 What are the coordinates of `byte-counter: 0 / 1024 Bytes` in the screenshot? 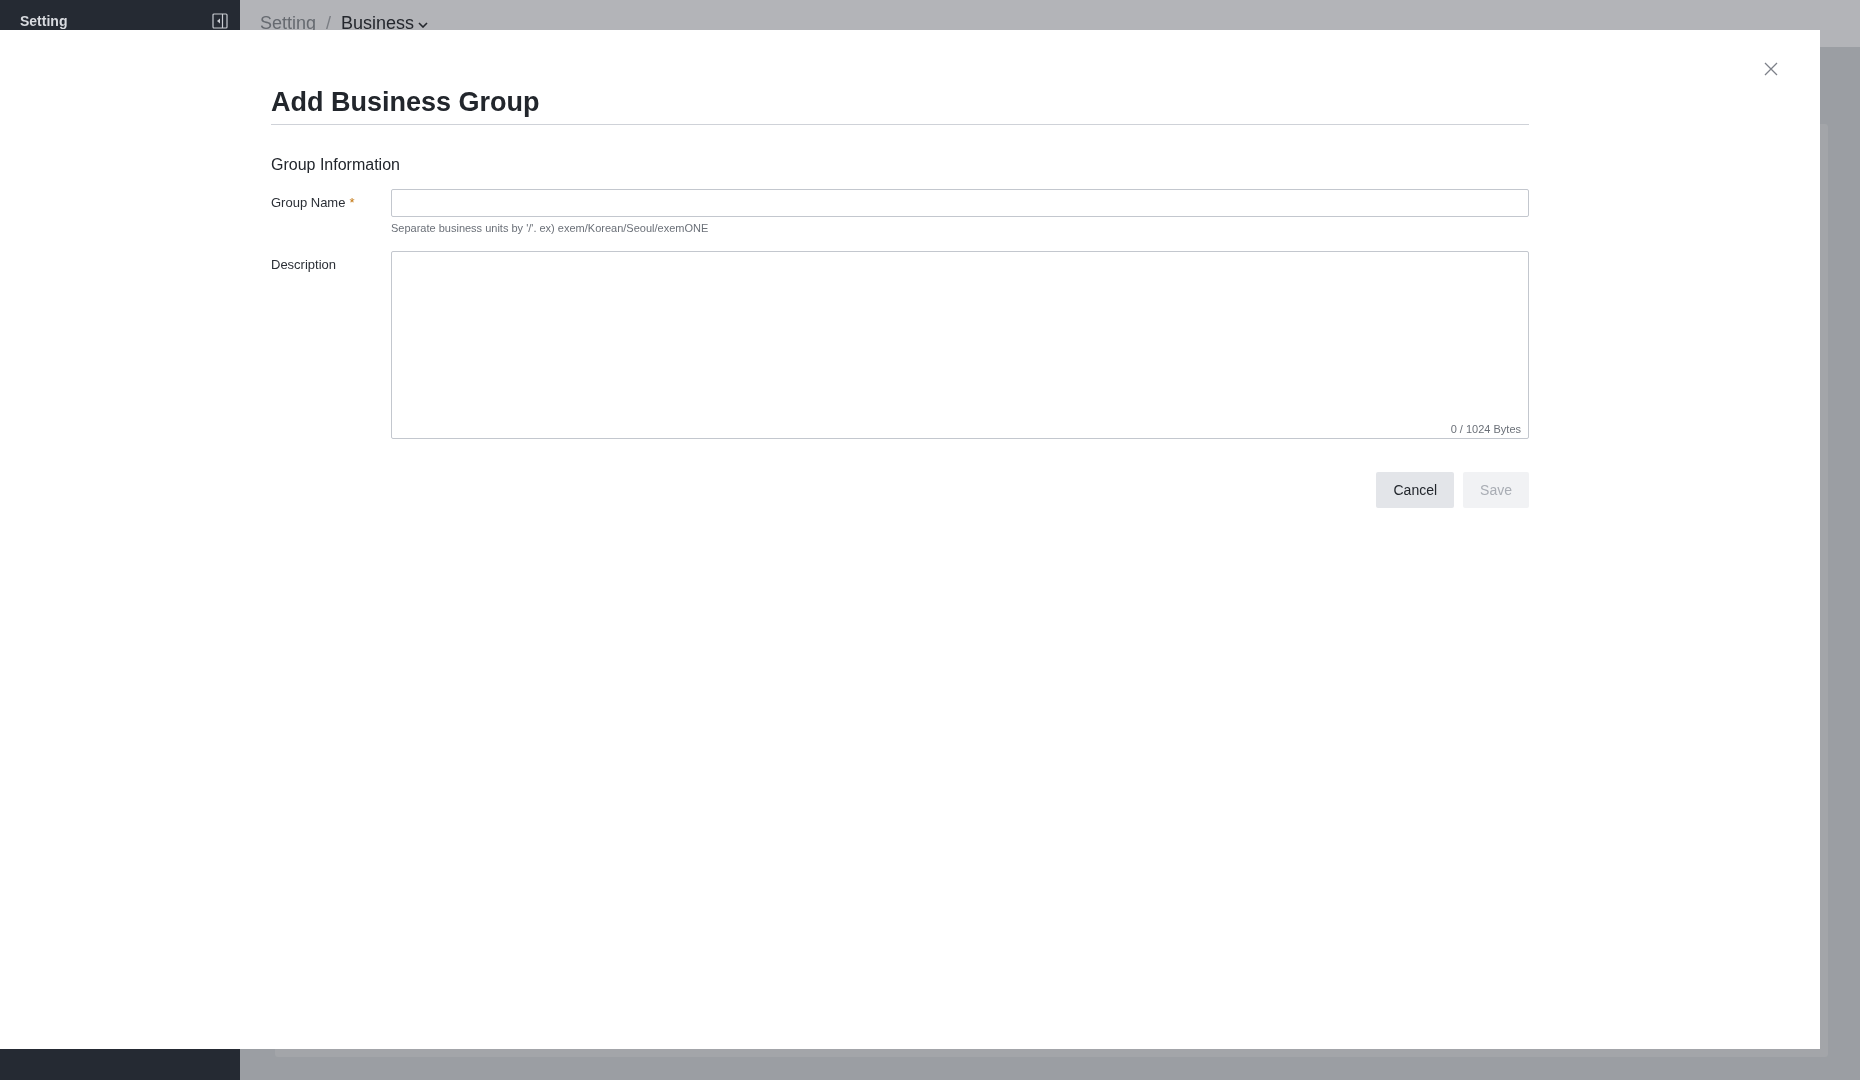 It's located at (1485, 429).